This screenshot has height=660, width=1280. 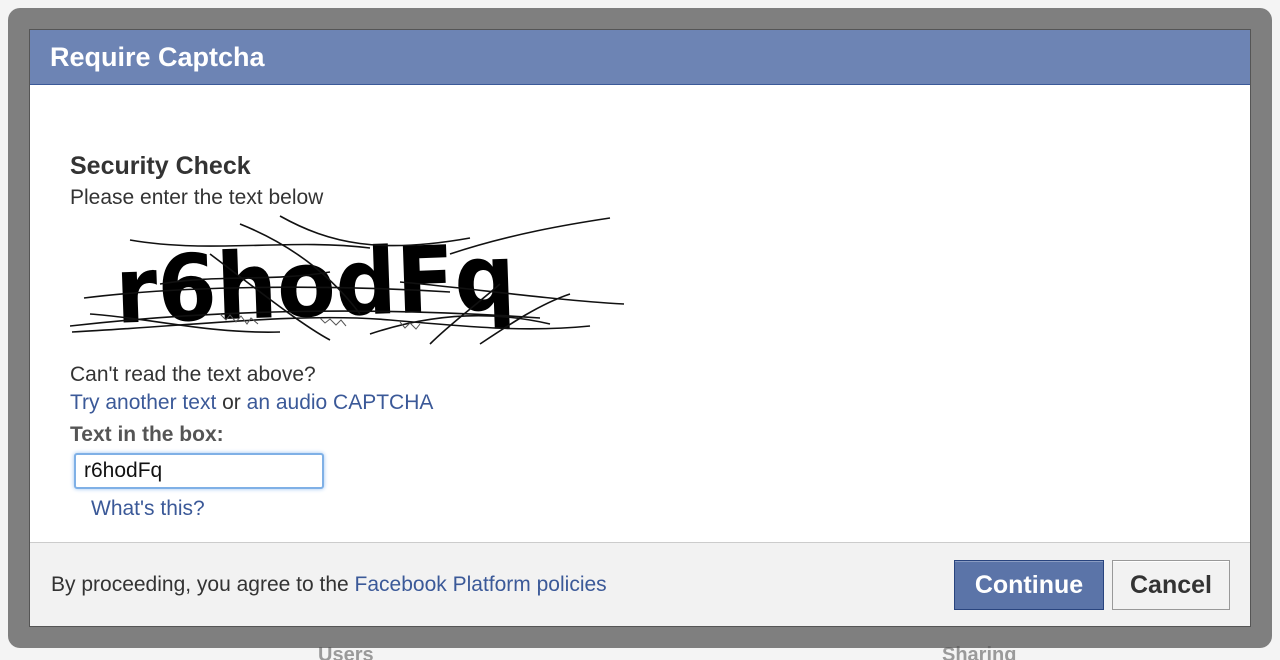 I want to click on captcha-image: r6hodFq, so click(x=347, y=280).